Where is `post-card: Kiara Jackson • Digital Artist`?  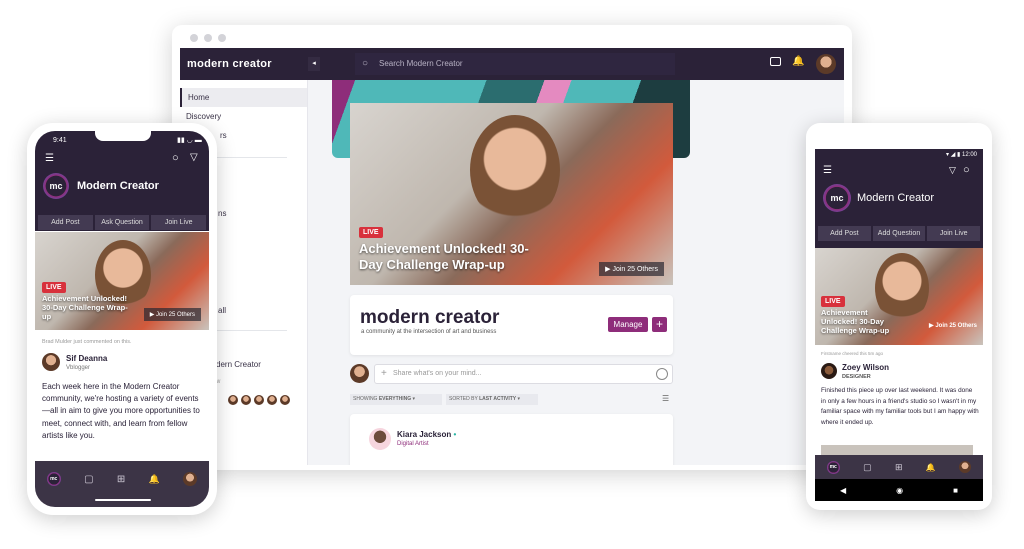 post-card: Kiara Jackson • Digital Artist is located at coordinates (511, 439).